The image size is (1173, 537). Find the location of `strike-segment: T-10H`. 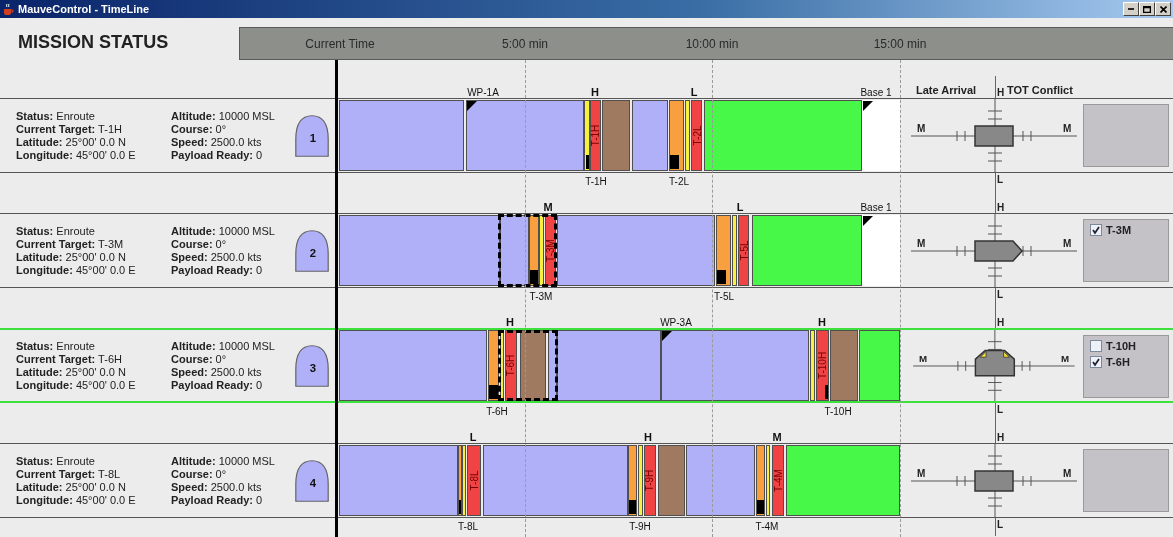

strike-segment: T-10H is located at coordinates (822, 365).